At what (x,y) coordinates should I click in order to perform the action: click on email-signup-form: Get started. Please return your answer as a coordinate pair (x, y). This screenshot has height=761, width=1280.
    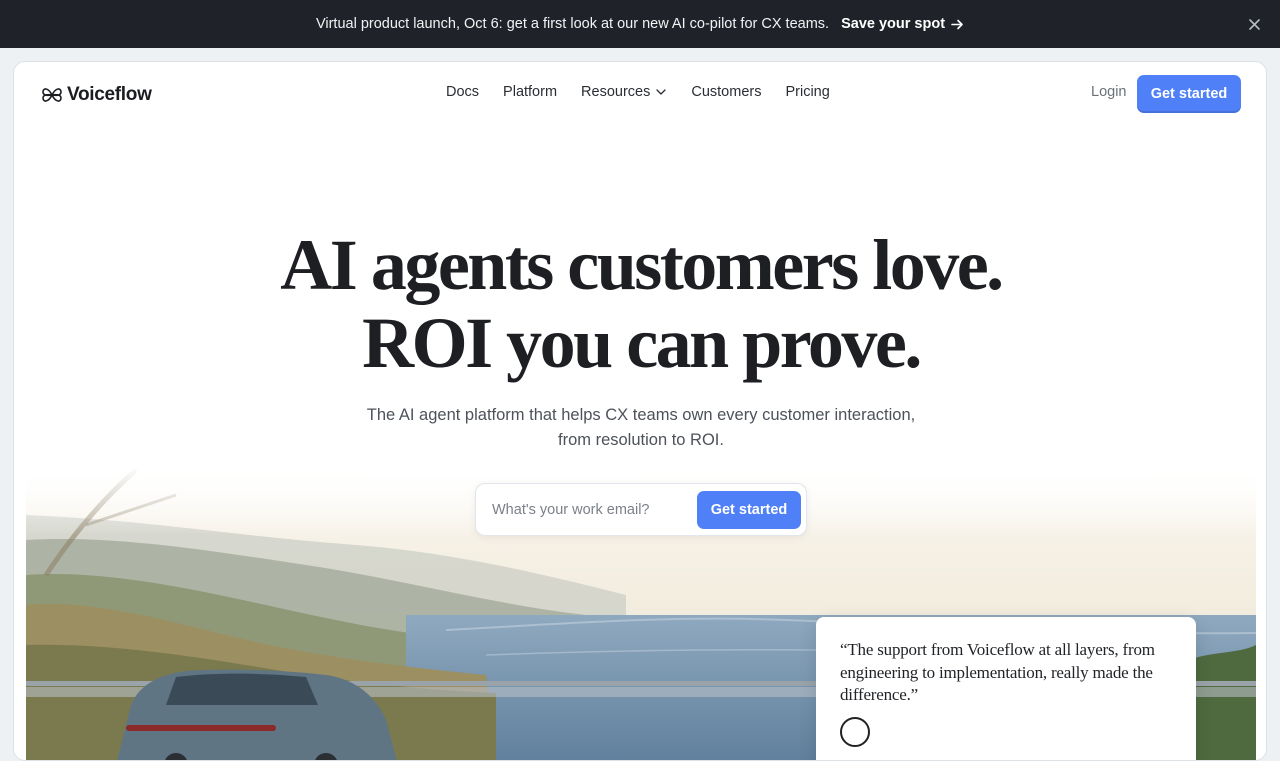
    Looking at the image, I should click on (641, 509).